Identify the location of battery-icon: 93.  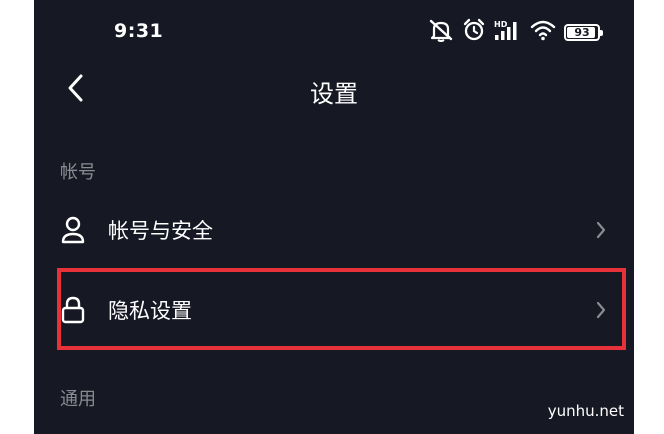
(583, 32).